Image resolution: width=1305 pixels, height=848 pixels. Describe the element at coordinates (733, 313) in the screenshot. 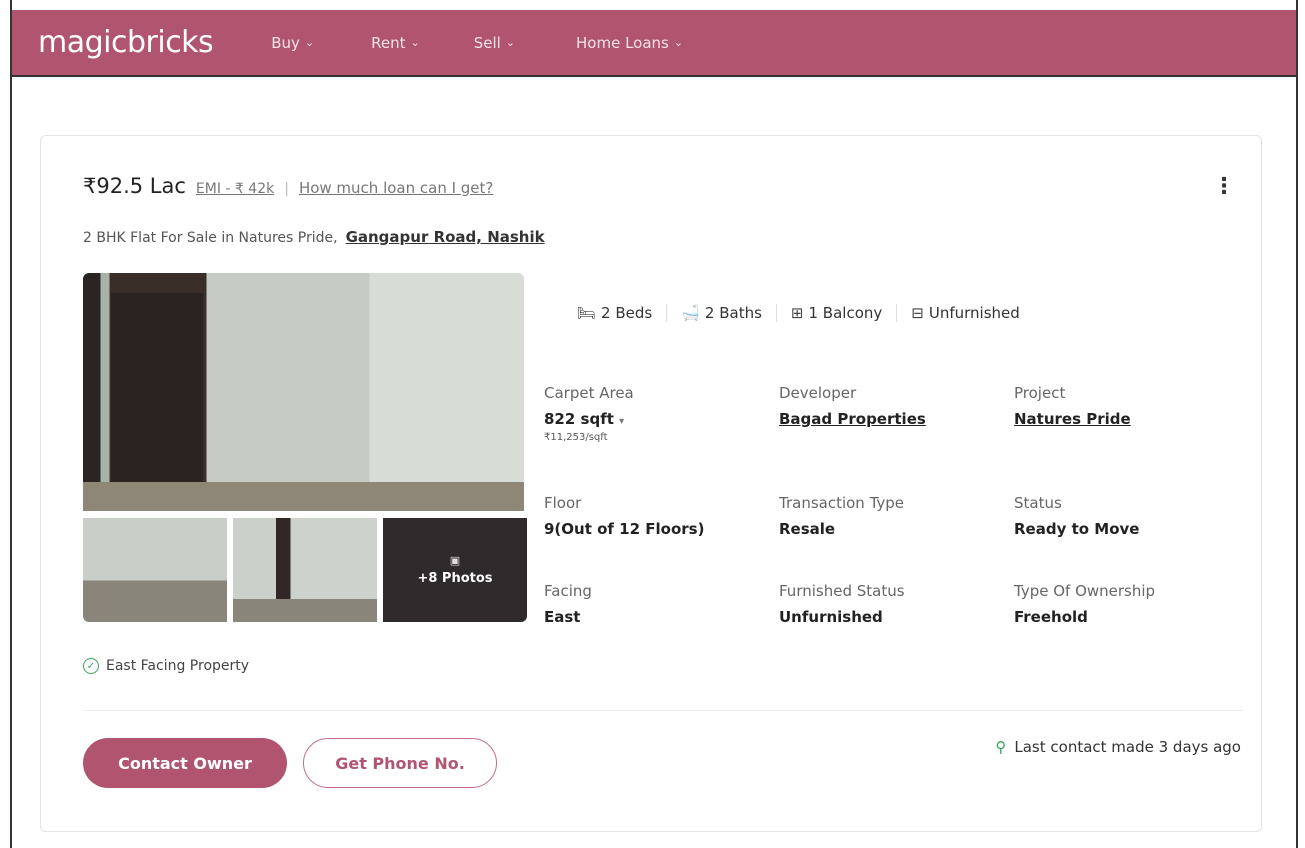

I see `amenity-label: 2 Baths` at that location.